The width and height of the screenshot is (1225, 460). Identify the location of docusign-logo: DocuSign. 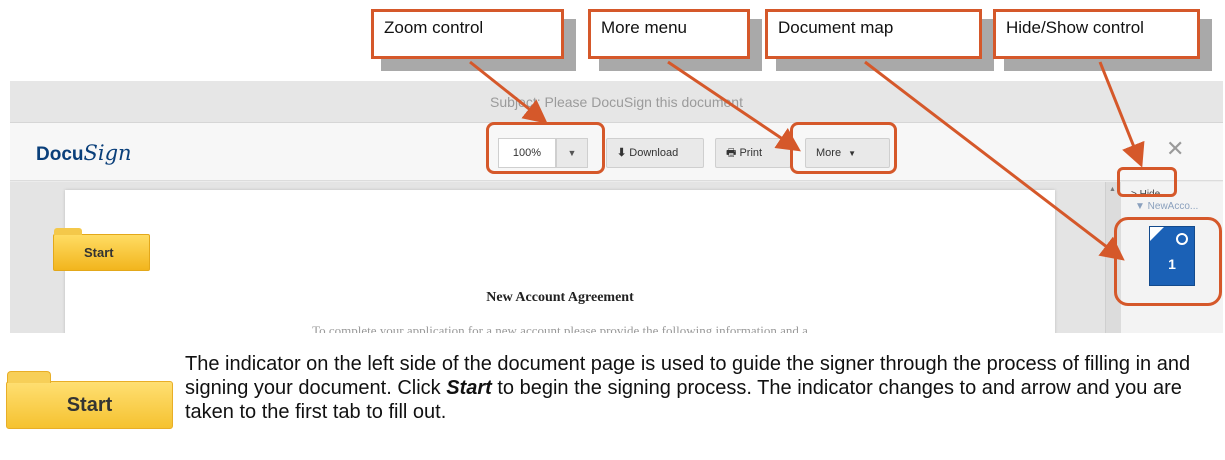
(84, 153).